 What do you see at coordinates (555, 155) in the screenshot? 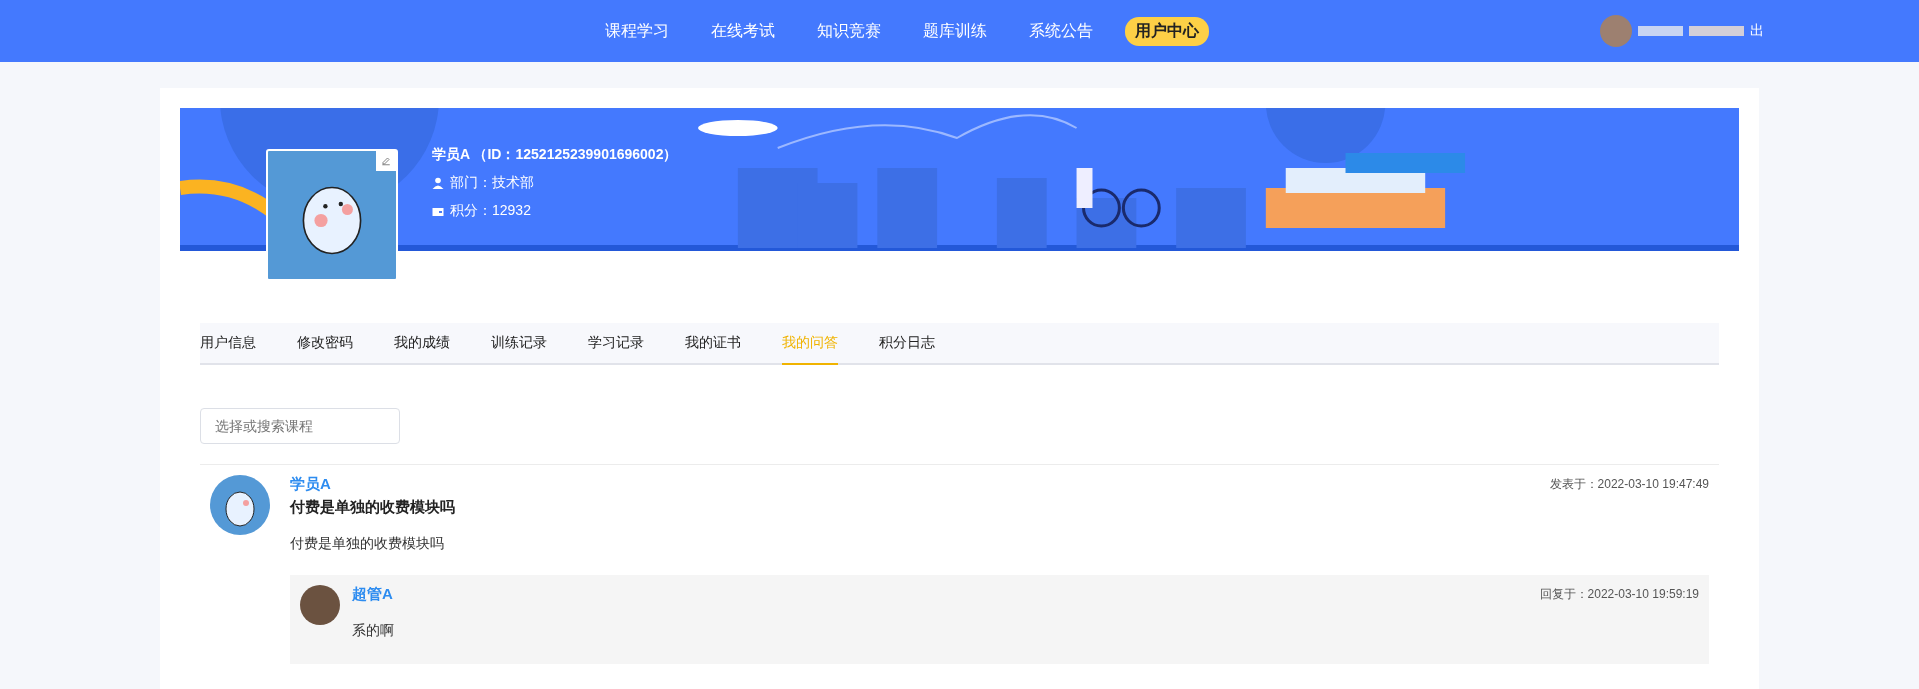
I see `user-name-id: 学员A （ID：1252125239901696002）` at bounding box center [555, 155].